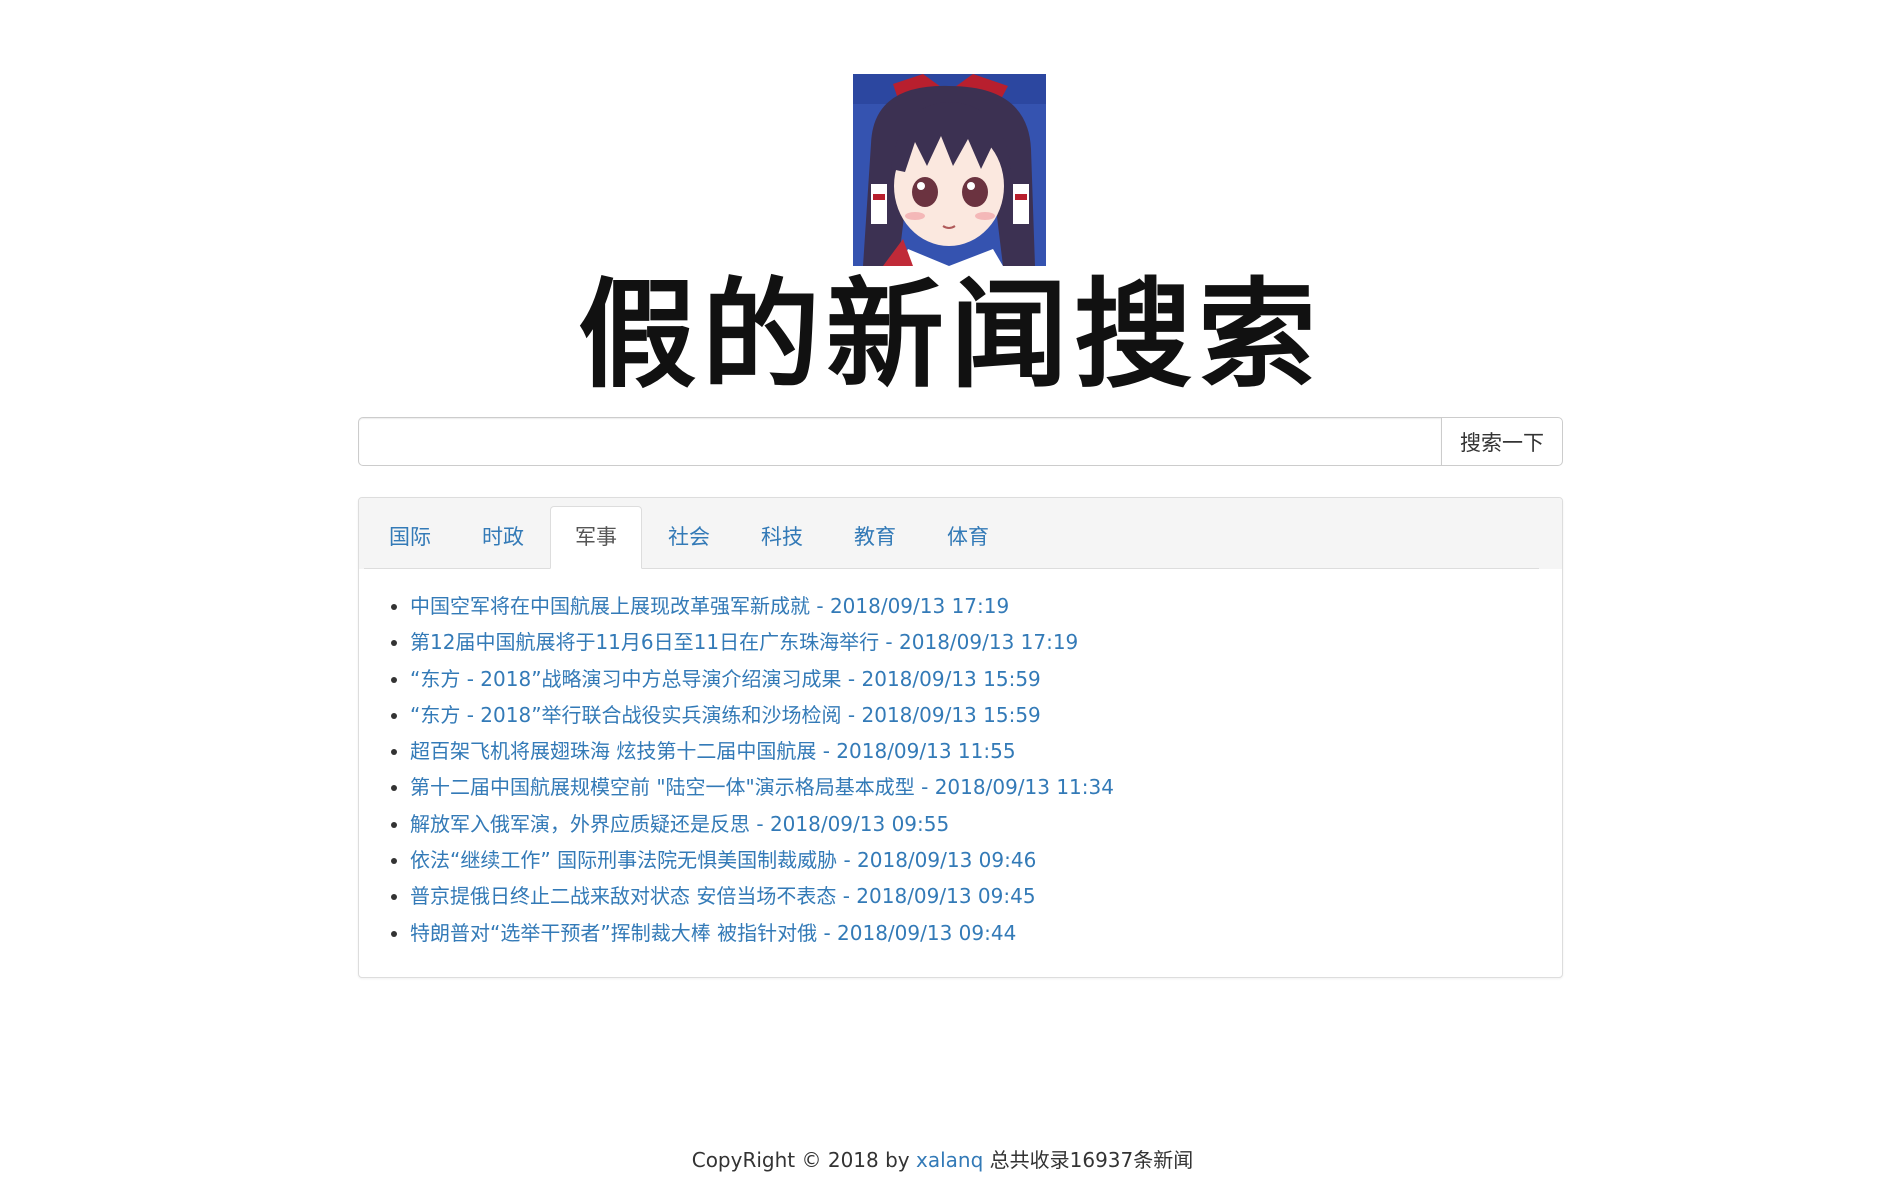  What do you see at coordinates (1088, 1160) in the screenshot?
I see `footer-count: 总共收录16937条新闻` at bounding box center [1088, 1160].